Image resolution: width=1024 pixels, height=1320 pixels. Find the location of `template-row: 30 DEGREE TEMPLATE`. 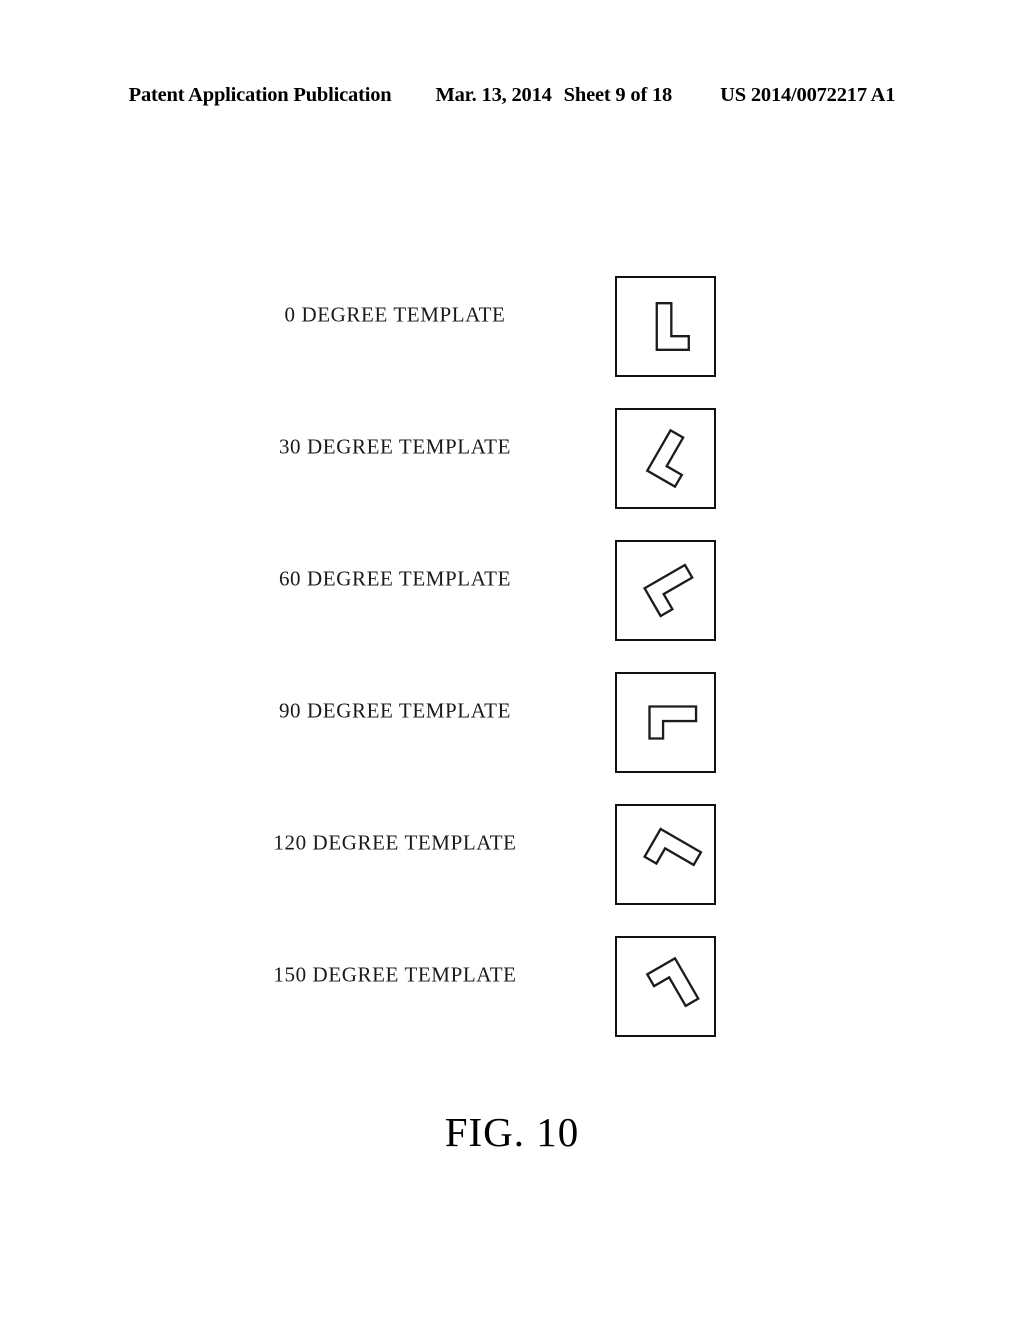

template-row: 30 DEGREE TEMPLATE is located at coordinates (512, 453).